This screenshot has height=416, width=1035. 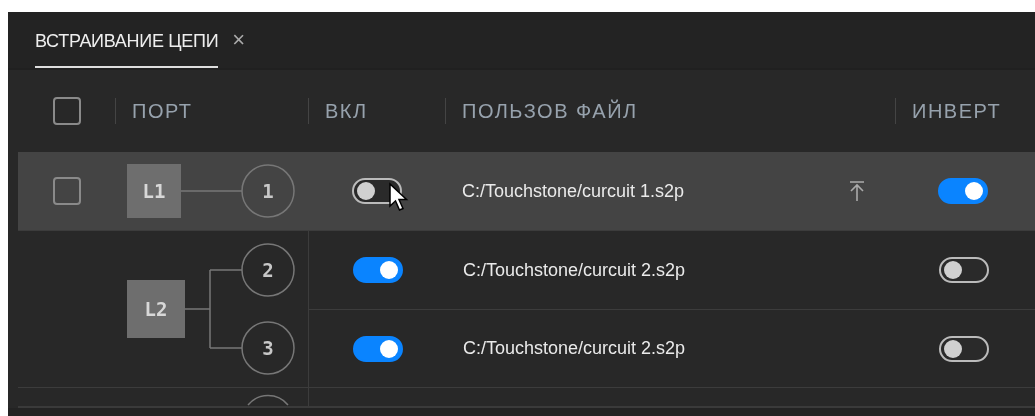 I want to click on tab: ВСТРАИВАНИЕ ЦЕПИ, so click(x=127, y=40).